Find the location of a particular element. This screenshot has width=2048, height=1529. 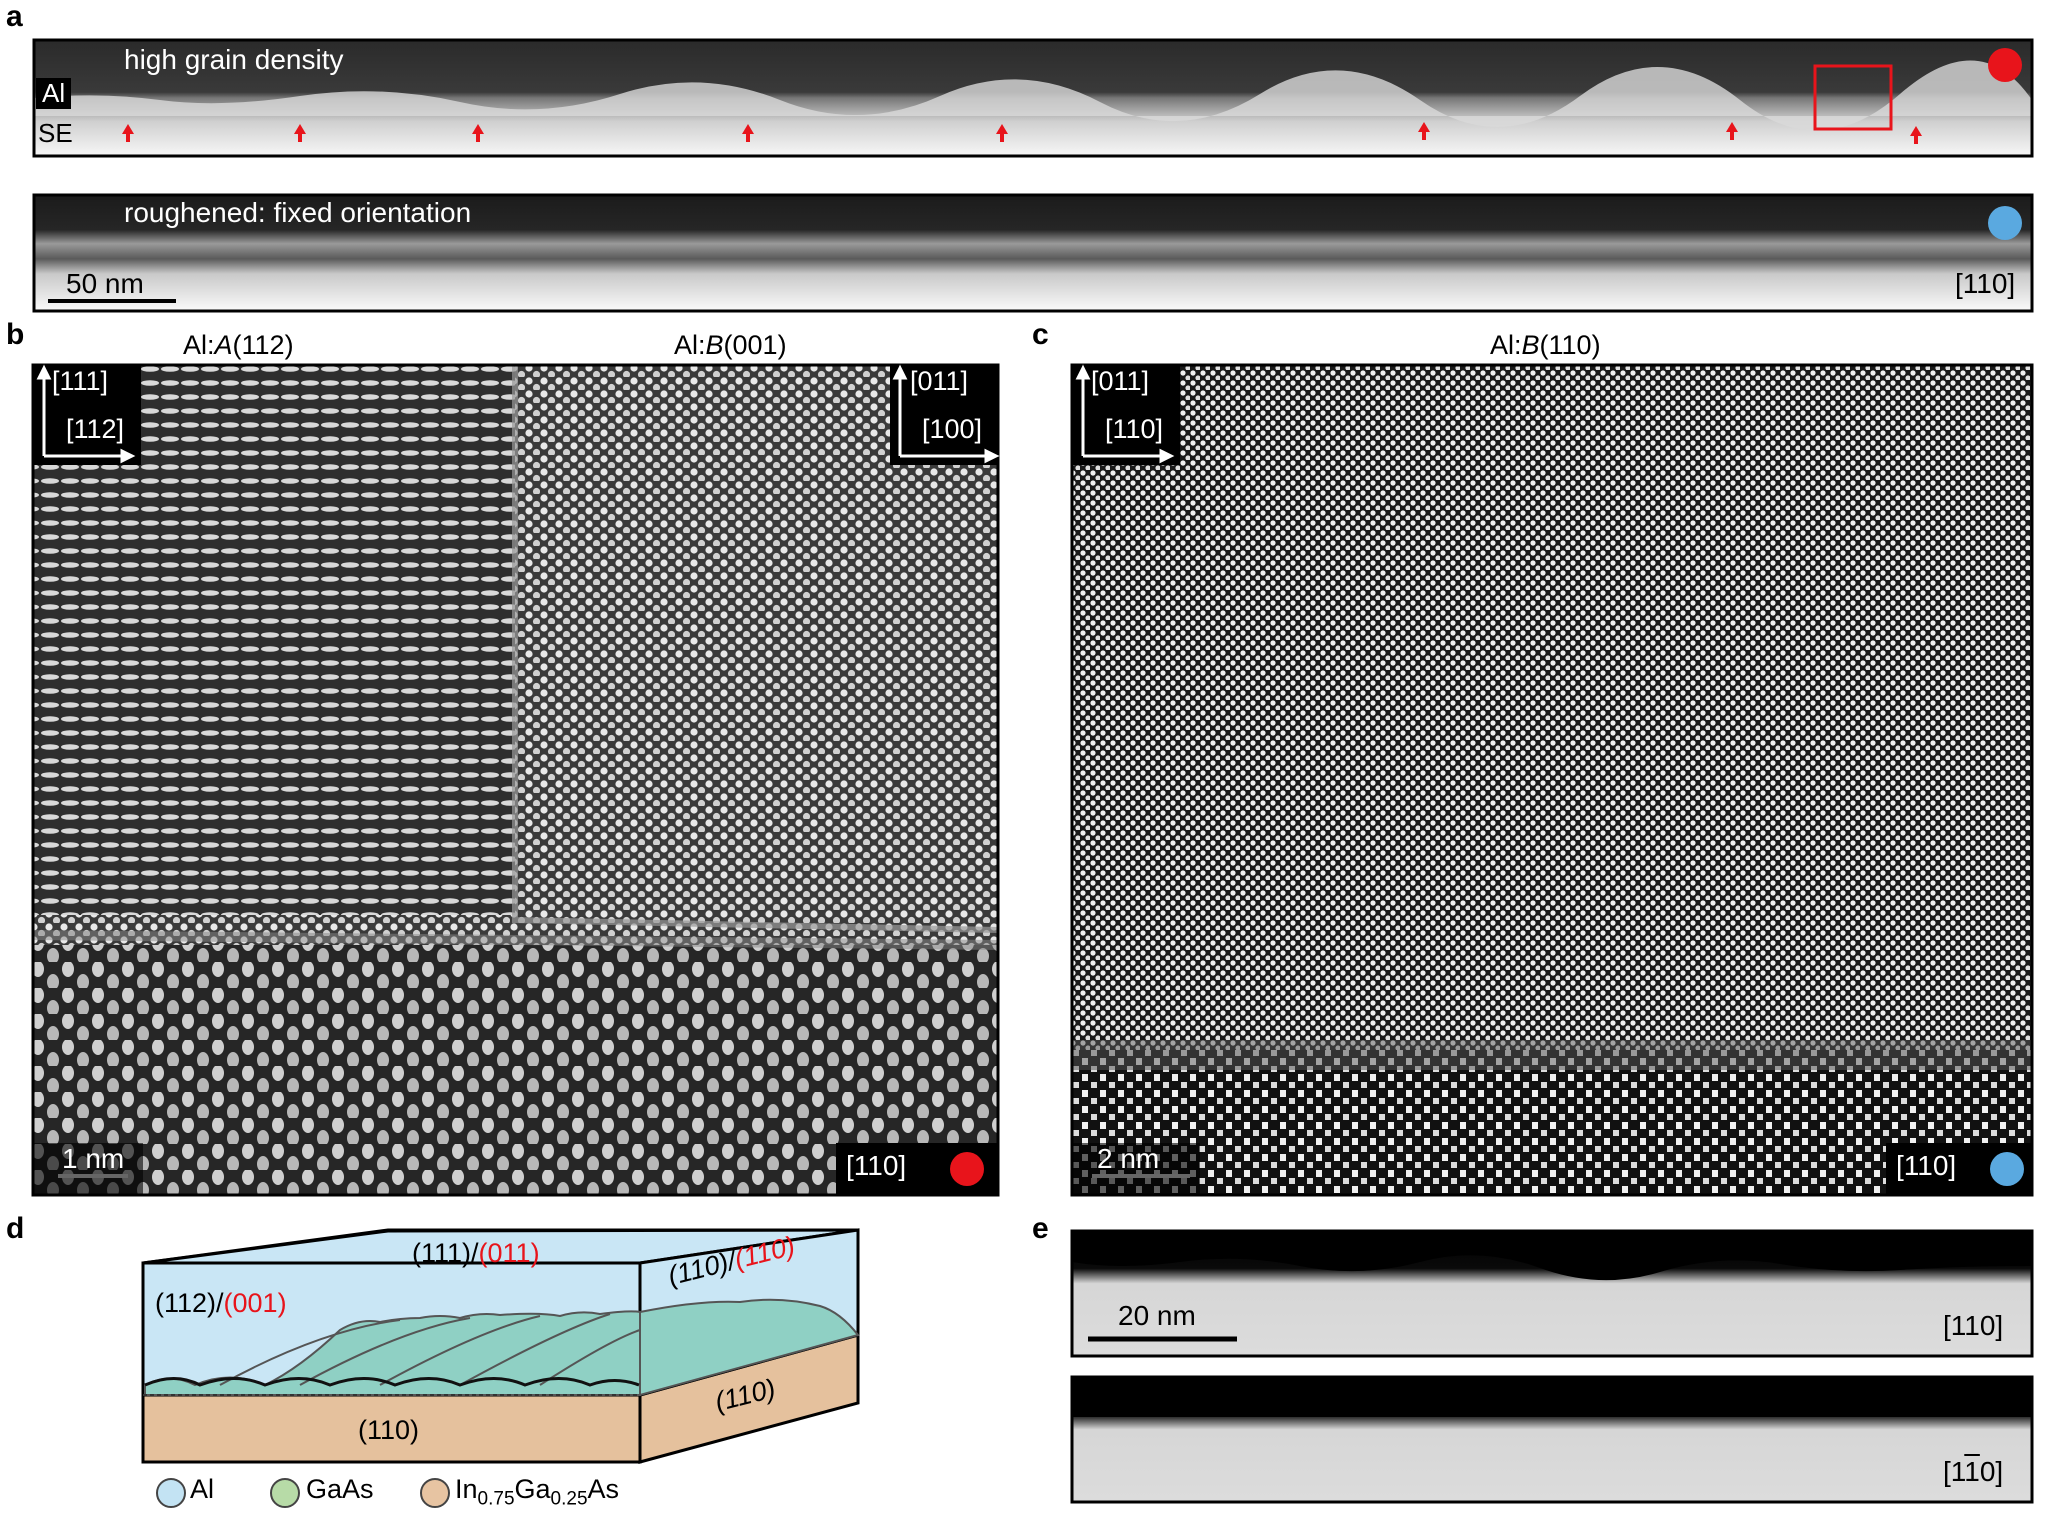

panel-d-front-face-label: (112)/(001) is located at coordinates (221, 1303).